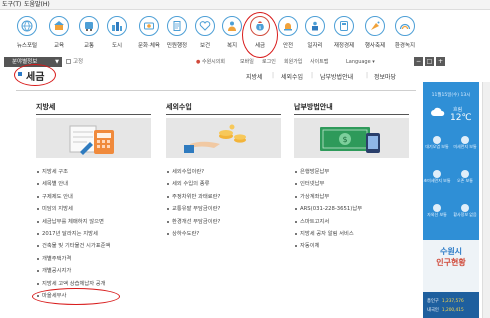 Image resolution: width=490 pixels, height=318 pixels. Describe the element at coordinates (288, 34) in the screenshot. I see `category-safety: 안전` at that location.